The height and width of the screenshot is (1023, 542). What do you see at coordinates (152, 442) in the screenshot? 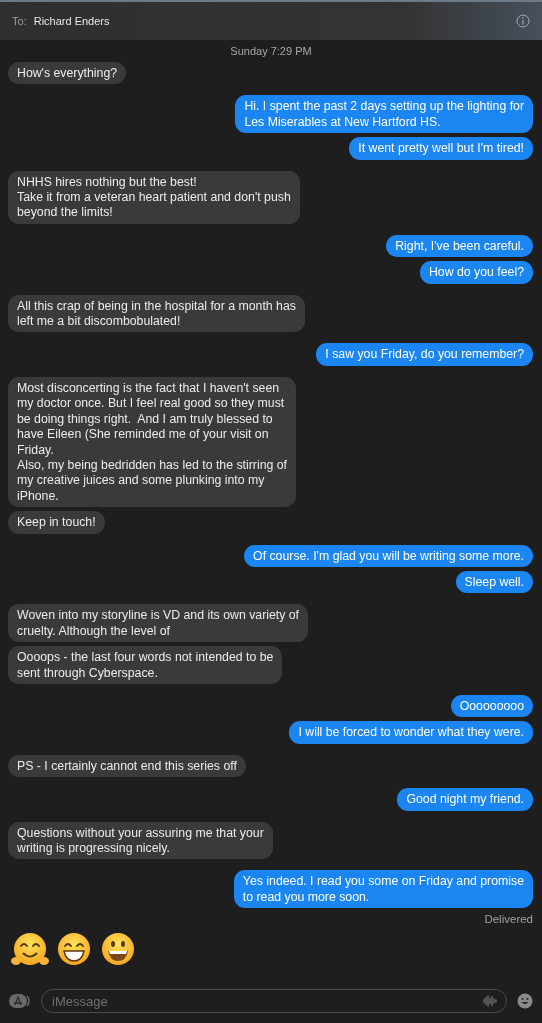
I see `received-message: Most disconcerting is the fact that I haven't seen my doctor once. But I feel real good so they must be doing things right. And I am truly blessed to have Eileen (She reminded me of your visit on Friday. Also, my being bedridden has led to the stirring of my creative juices and some plunking into my iPhone.` at bounding box center [152, 442].